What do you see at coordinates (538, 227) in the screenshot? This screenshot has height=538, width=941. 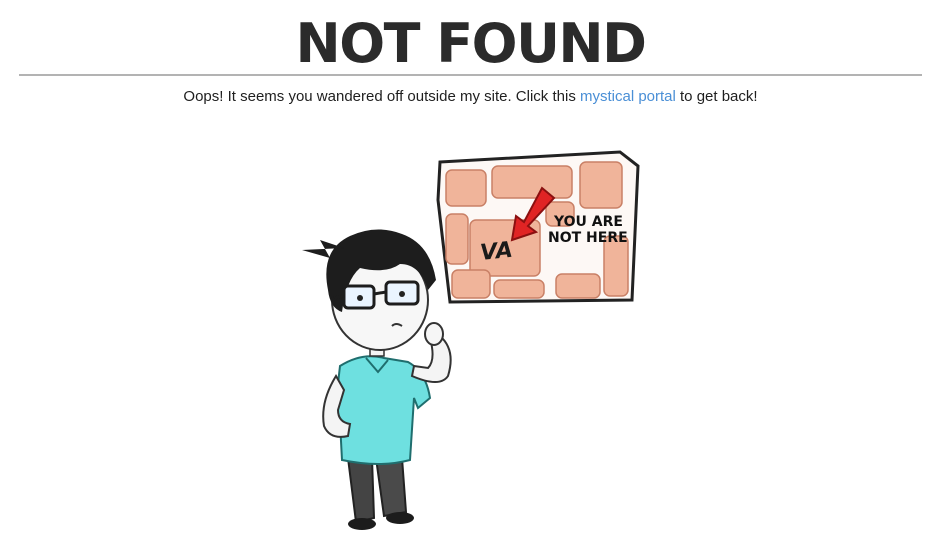 I see `map-image: VA YOU ARE NOT HERE` at bounding box center [538, 227].